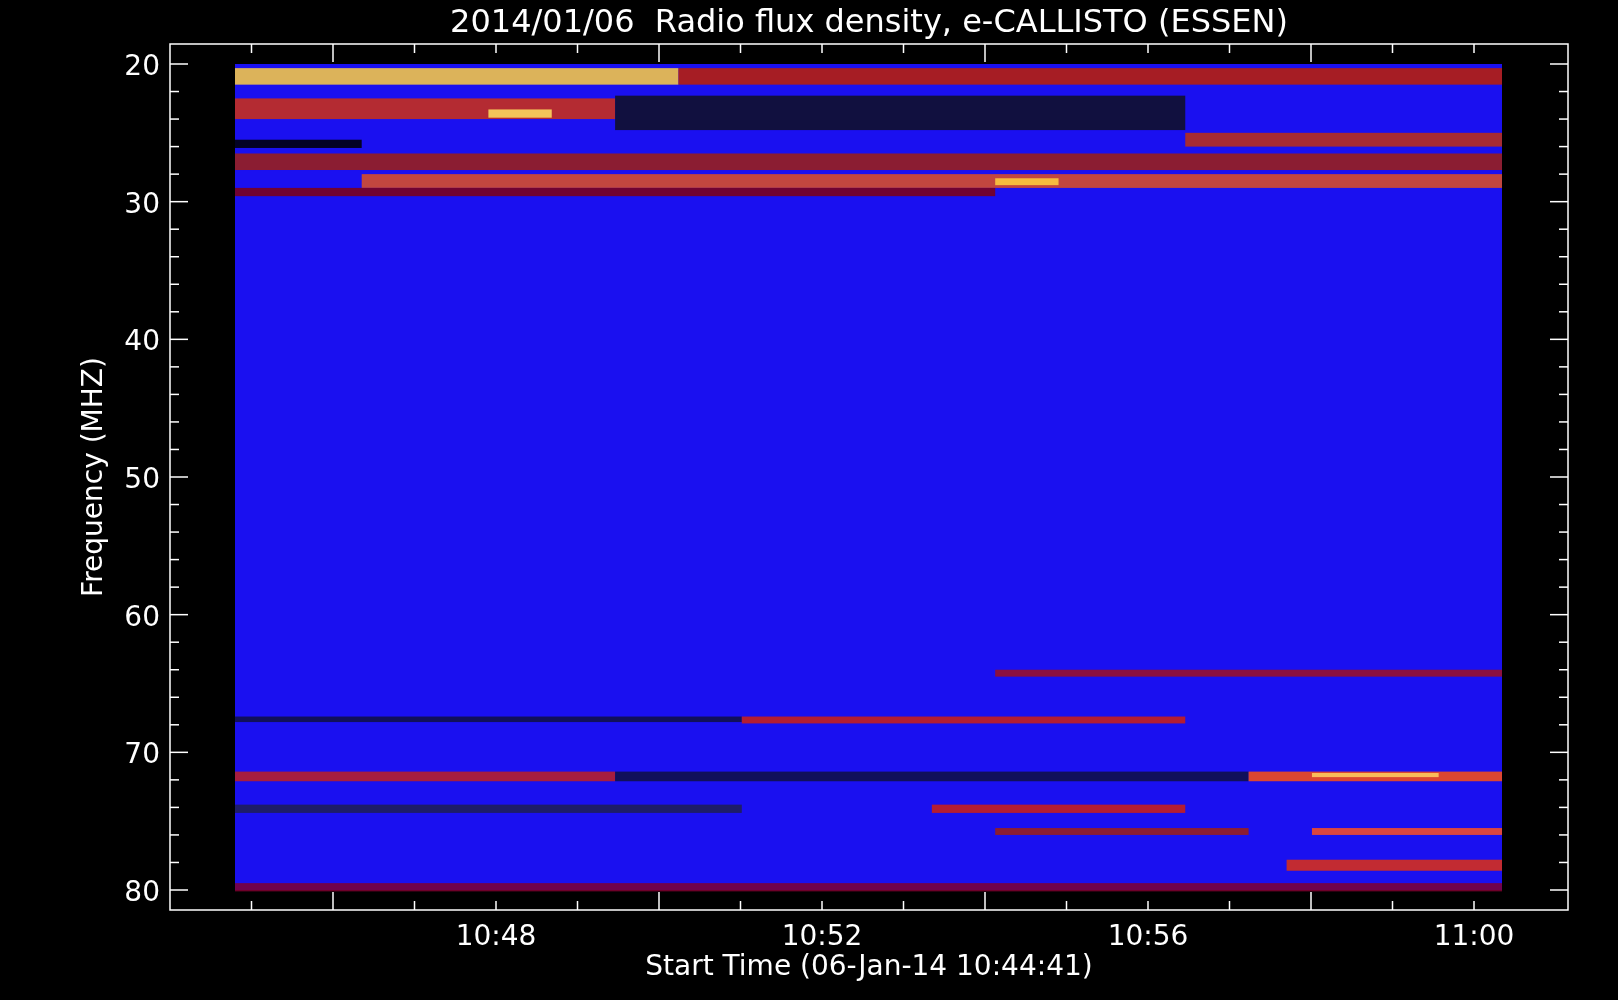 The height and width of the screenshot is (1000, 1618). What do you see at coordinates (869, 965) in the screenshot?
I see `x-axis-label: Start Time (06-Jan-14 10:44:41)` at bounding box center [869, 965].